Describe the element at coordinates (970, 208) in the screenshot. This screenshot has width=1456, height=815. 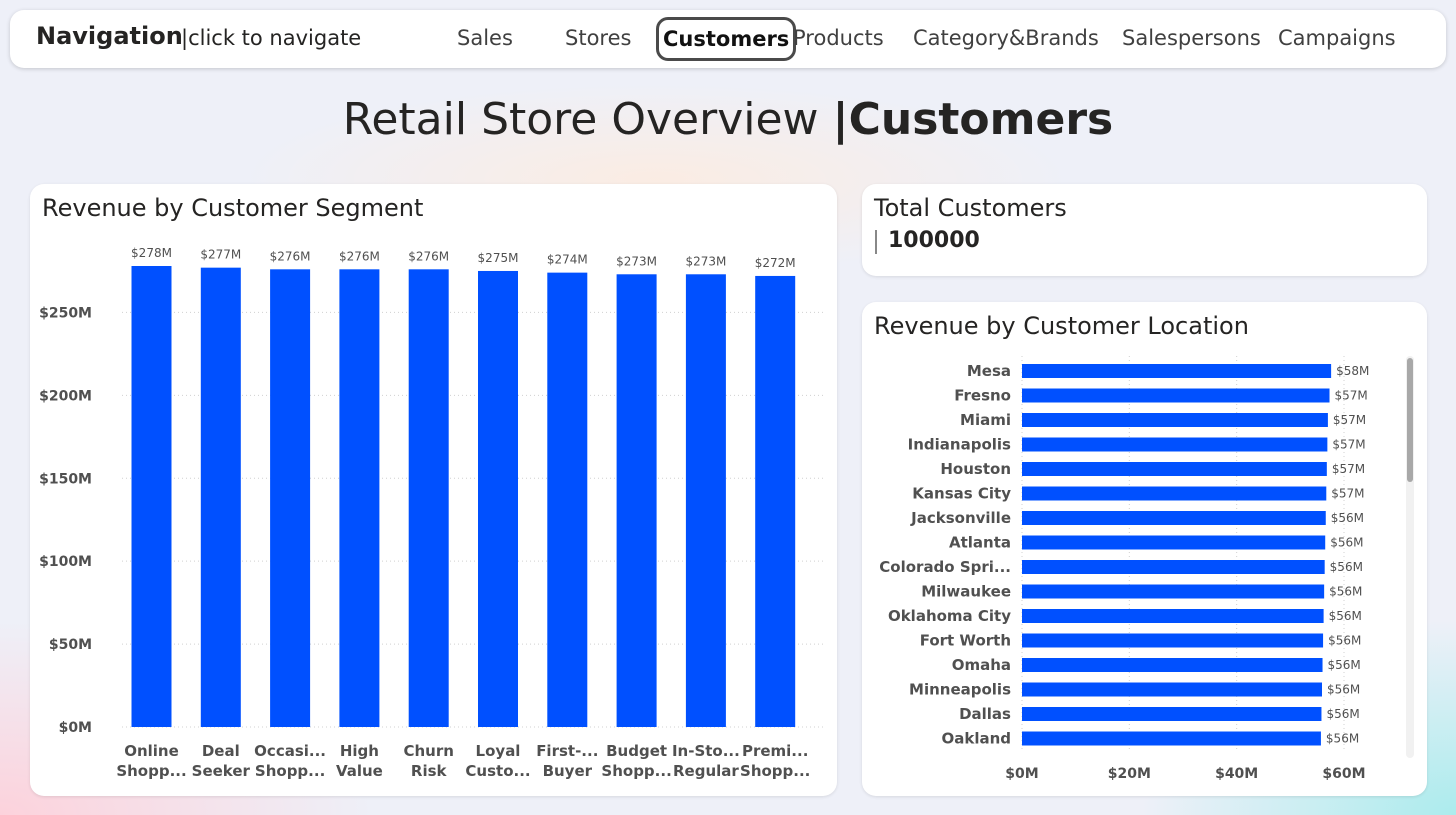
I see `kpi-title: Total Customers` at that location.